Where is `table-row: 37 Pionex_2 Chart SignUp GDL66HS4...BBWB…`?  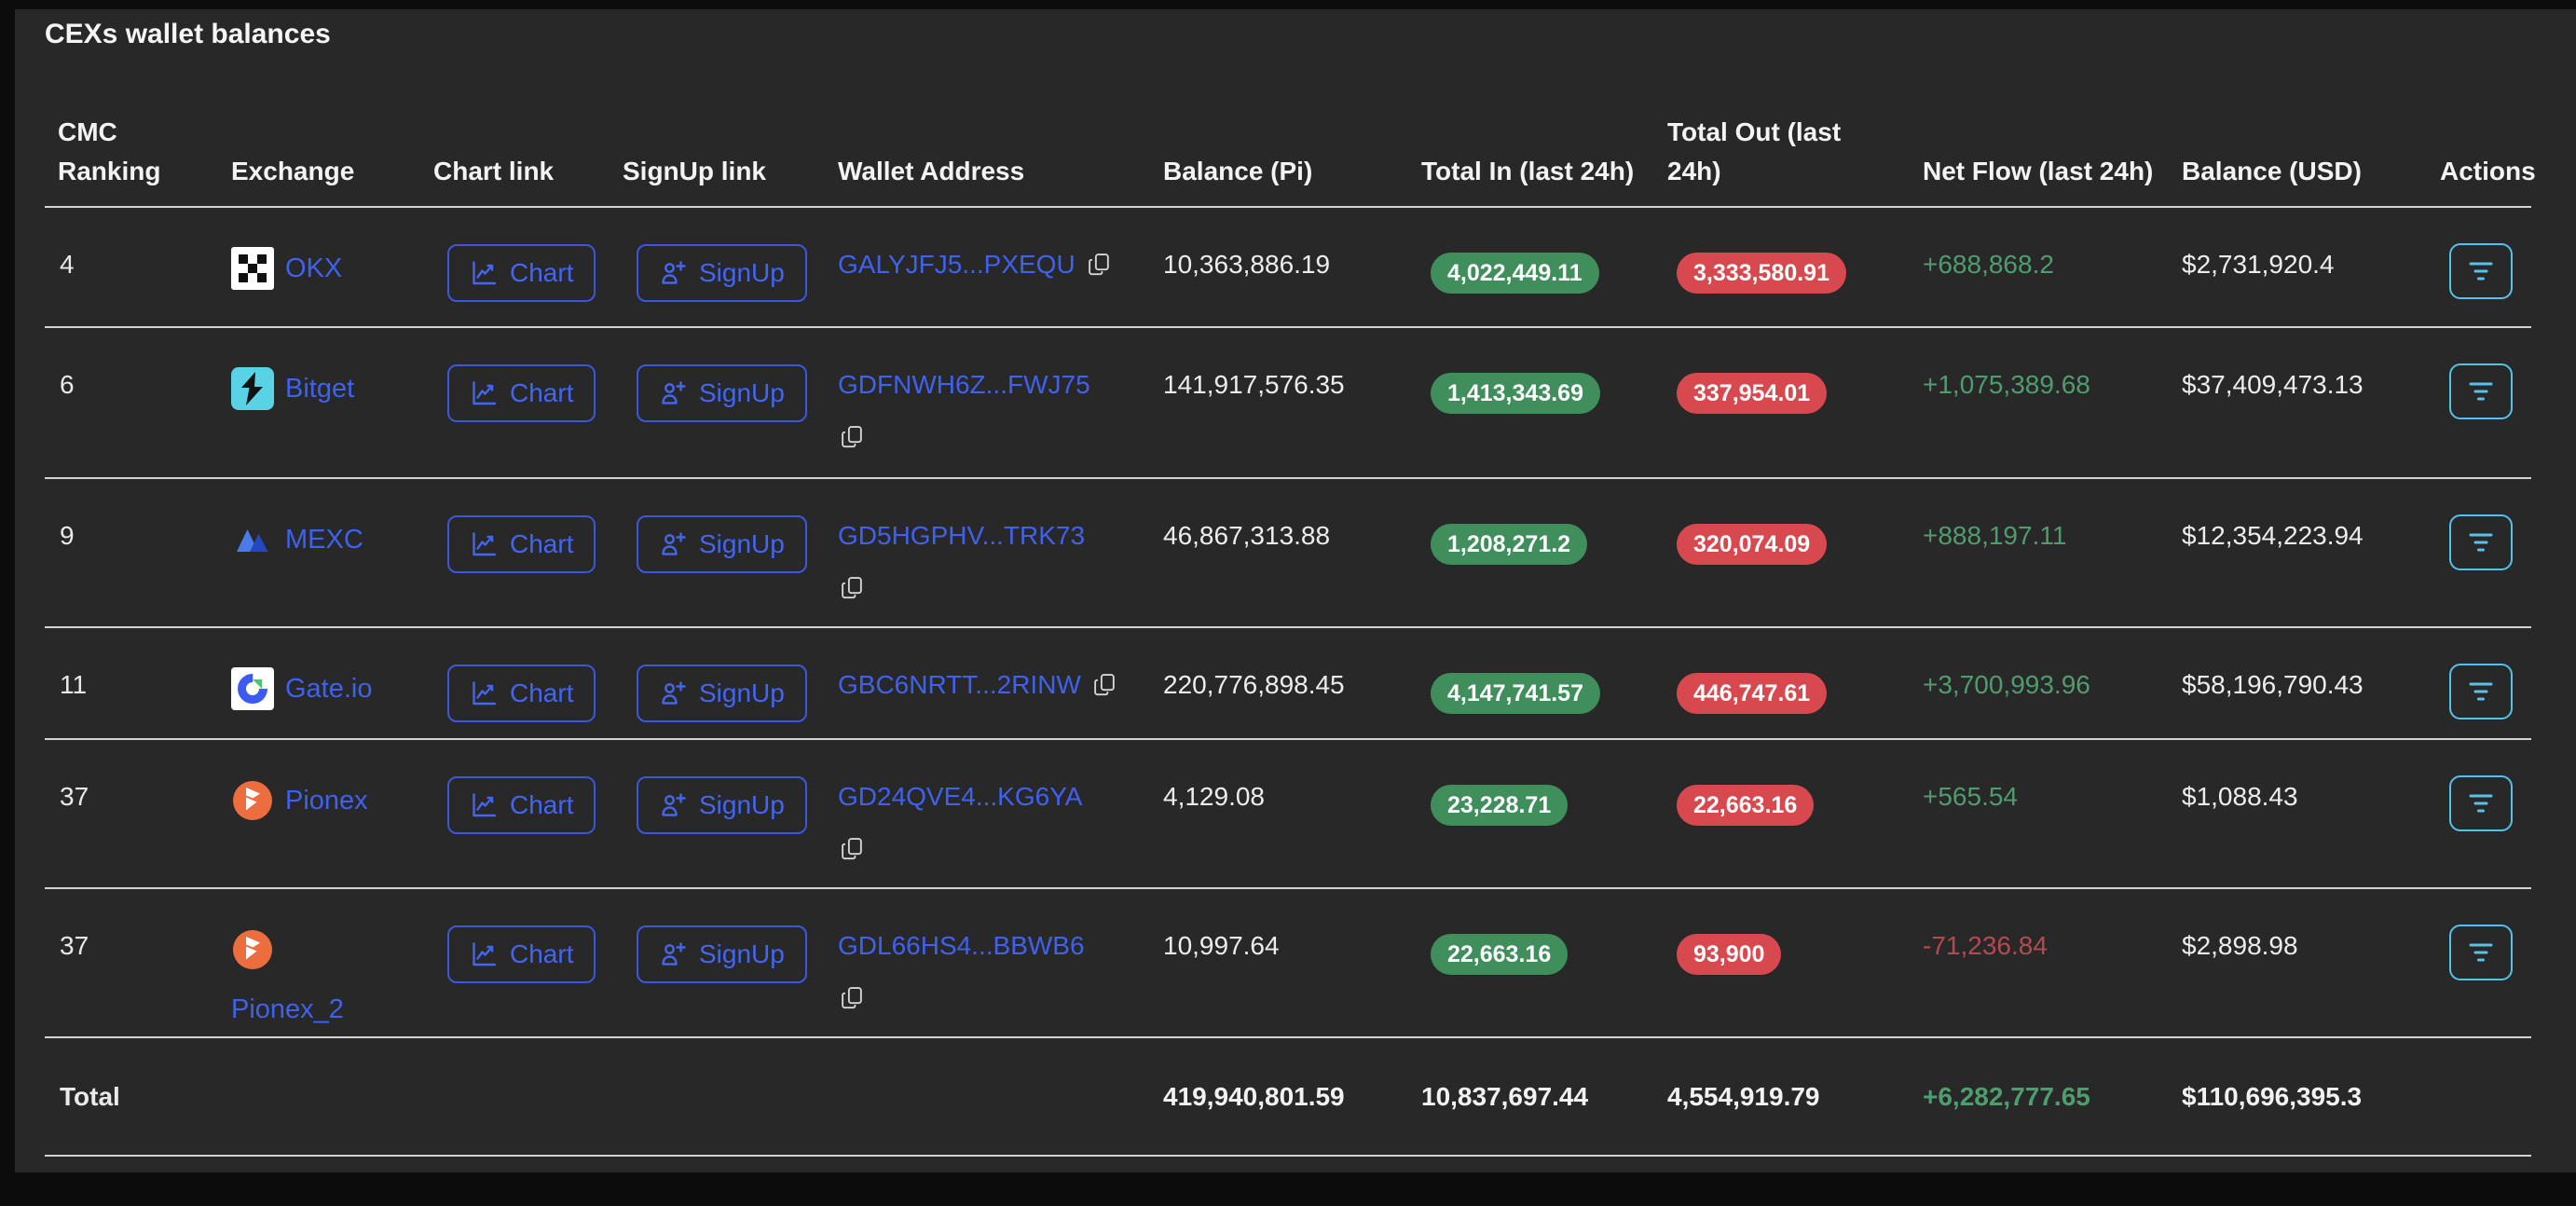 table-row: 37 Pionex_2 Chart SignUp GDL66HS4...BBWB… is located at coordinates (1288, 963).